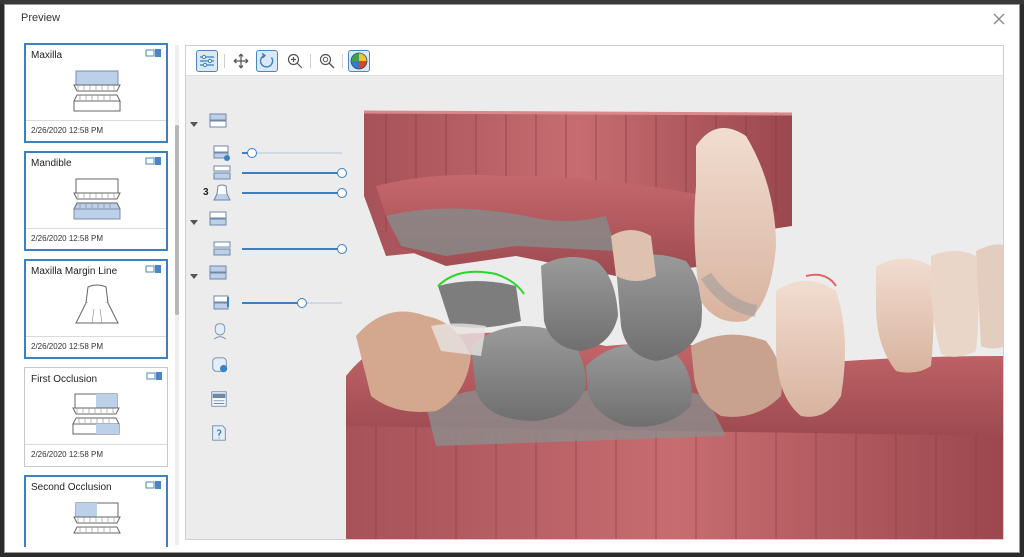  Describe the element at coordinates (218, 273) in the screenshot. I see `occlusion-layer-icon` at that location.